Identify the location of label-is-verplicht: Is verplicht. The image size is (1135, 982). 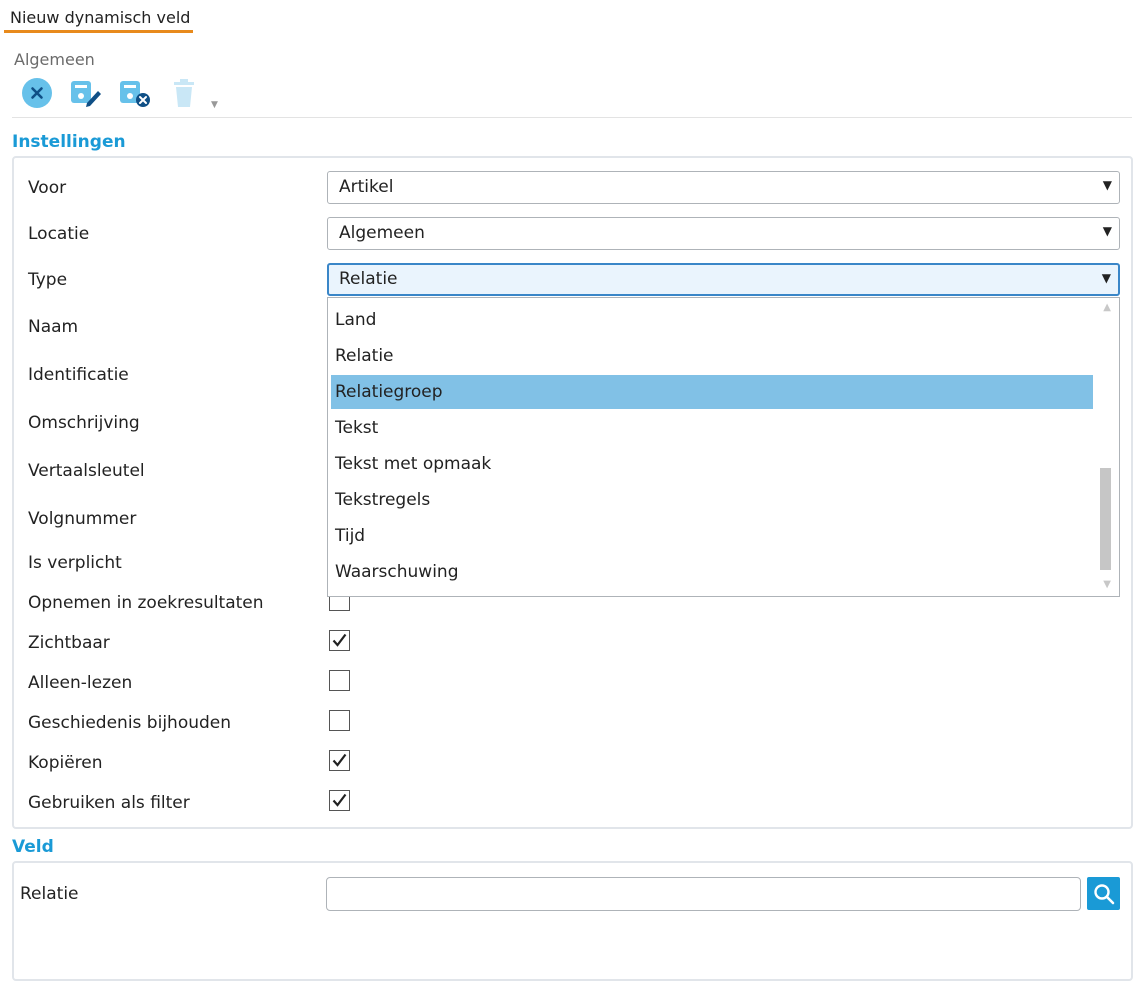
(75, 563).